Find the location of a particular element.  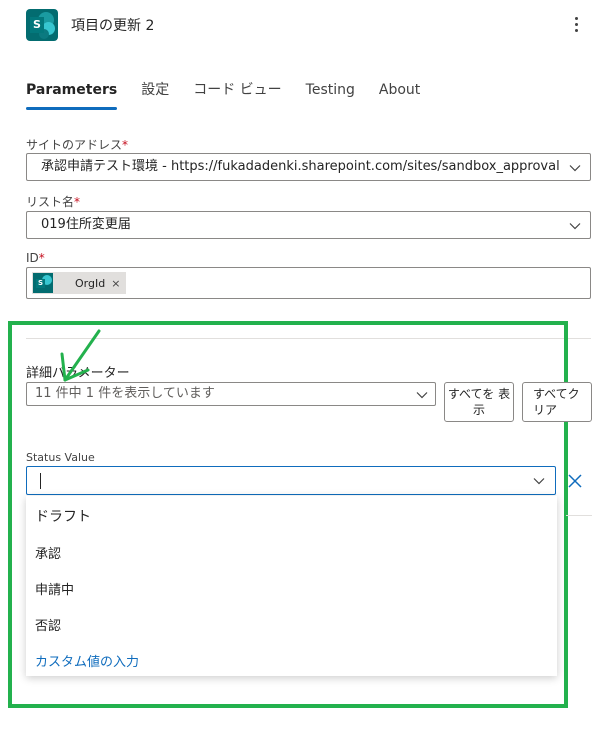

custom-value-link: カスタム値の入力 is located at coordinates (87, 660).